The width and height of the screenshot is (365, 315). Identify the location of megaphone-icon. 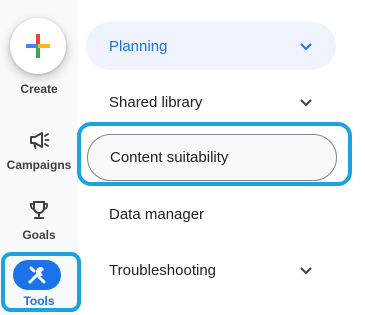
(40, 140).